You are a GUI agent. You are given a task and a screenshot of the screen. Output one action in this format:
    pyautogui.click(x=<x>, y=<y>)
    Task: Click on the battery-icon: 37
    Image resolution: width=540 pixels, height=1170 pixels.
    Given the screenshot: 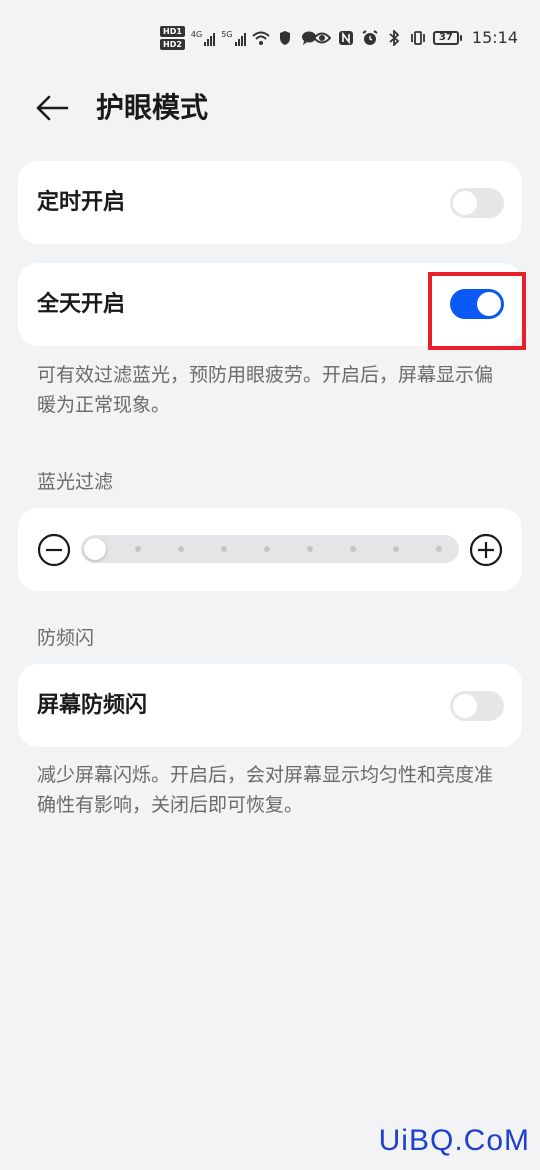 What is the action you would take?
    pyautogui.click(x=447, y=37)
    